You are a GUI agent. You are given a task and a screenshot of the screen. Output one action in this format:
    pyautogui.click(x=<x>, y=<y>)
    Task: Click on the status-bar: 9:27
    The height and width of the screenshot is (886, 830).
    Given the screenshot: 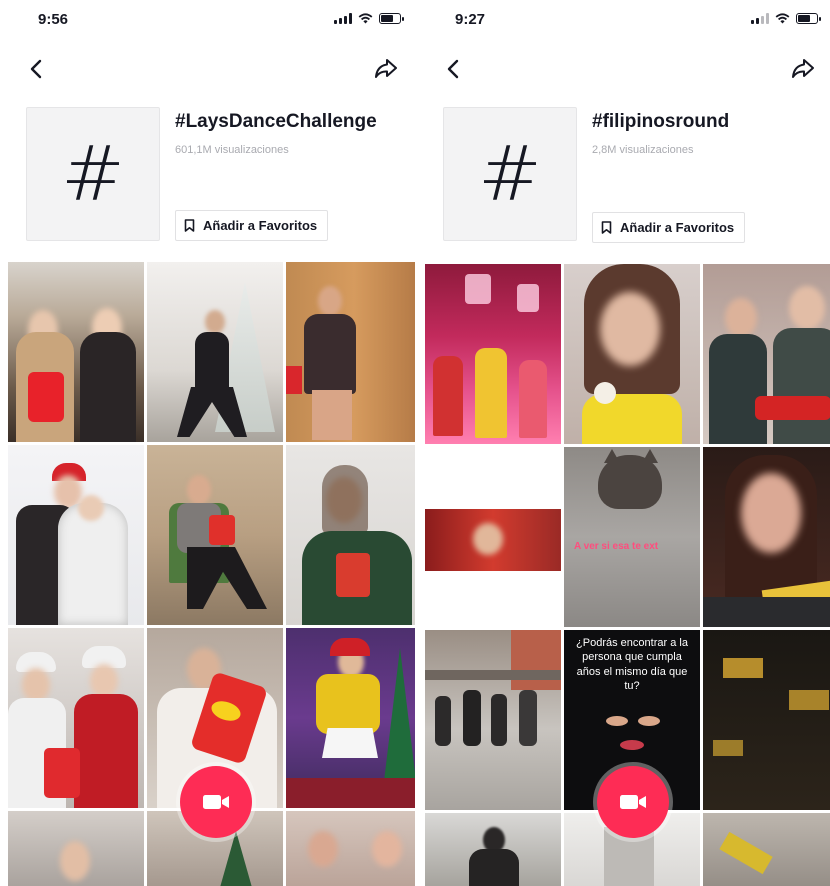 What is the action you would take?
    pyautogui.click(x=623, y=23)
    